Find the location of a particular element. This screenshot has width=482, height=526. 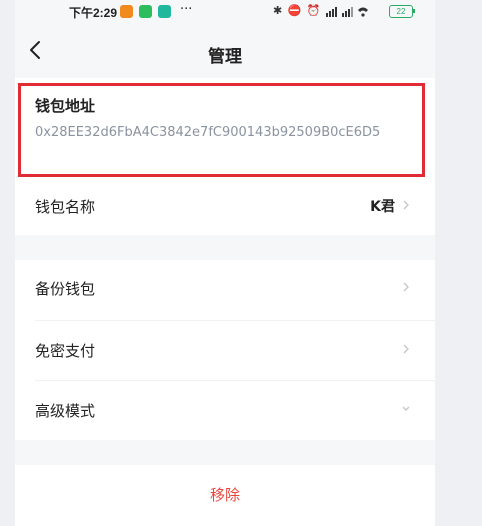

notification-icons is located at coordinates (146, 11).